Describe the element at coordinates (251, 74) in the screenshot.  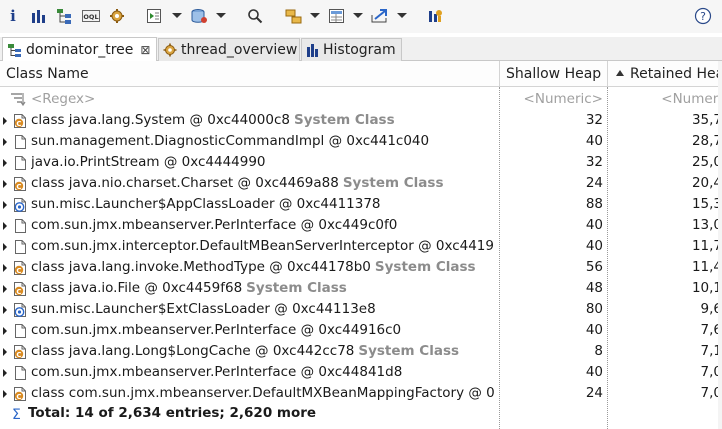
I see `column-header-class-name: Class Name` at that location.